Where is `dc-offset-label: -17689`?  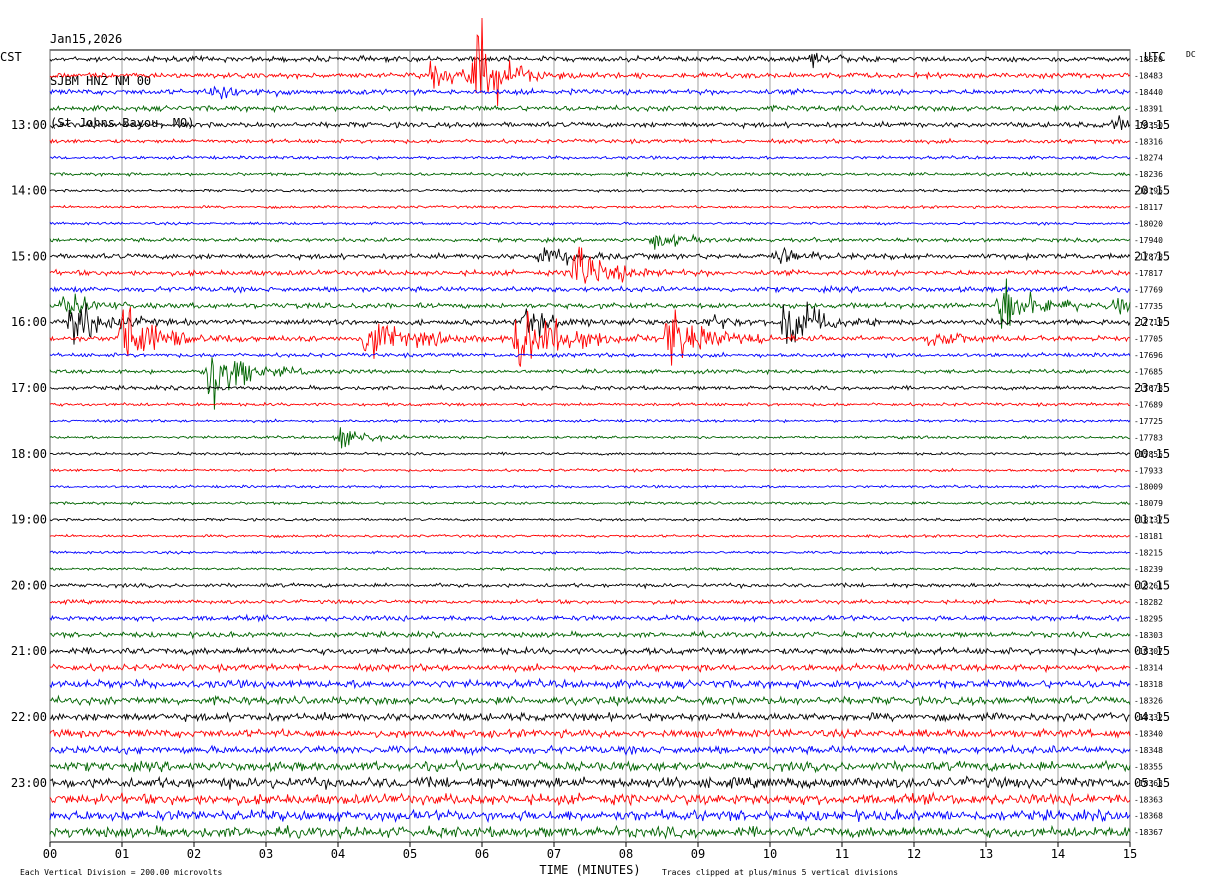 dc-offset-label: -17689 is located at coordinates (1148, 404).